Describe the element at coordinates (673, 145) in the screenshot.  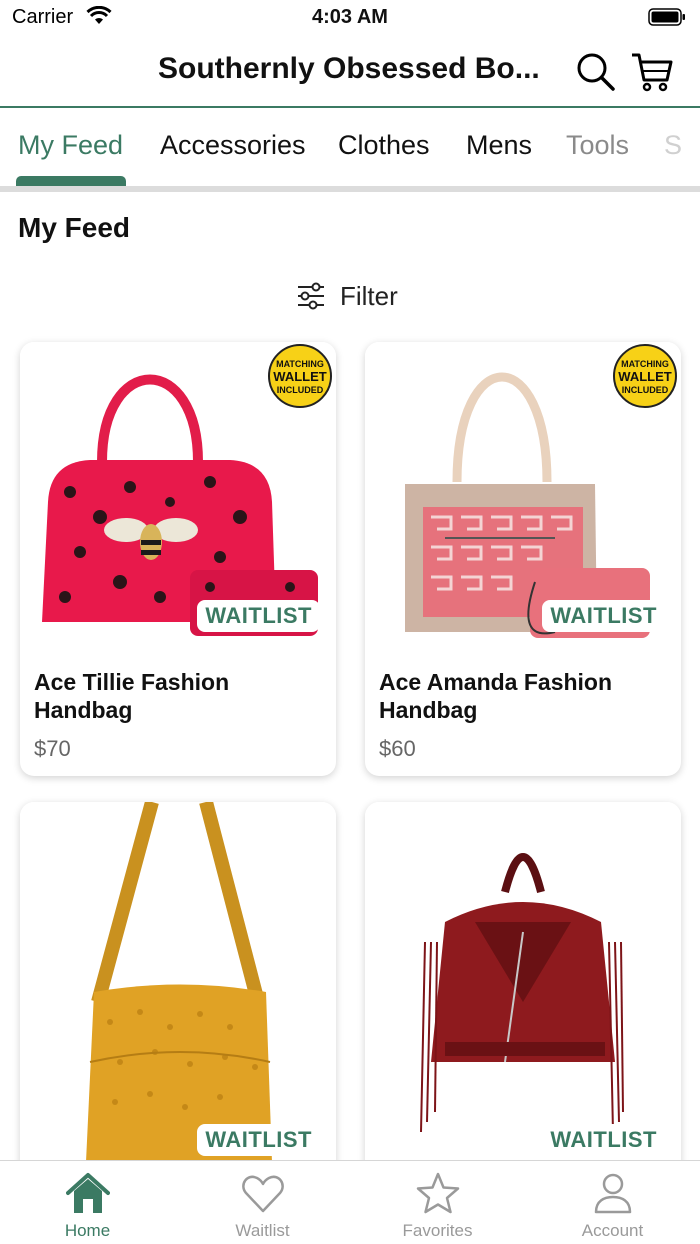
I see `tab-s: S` at that location.